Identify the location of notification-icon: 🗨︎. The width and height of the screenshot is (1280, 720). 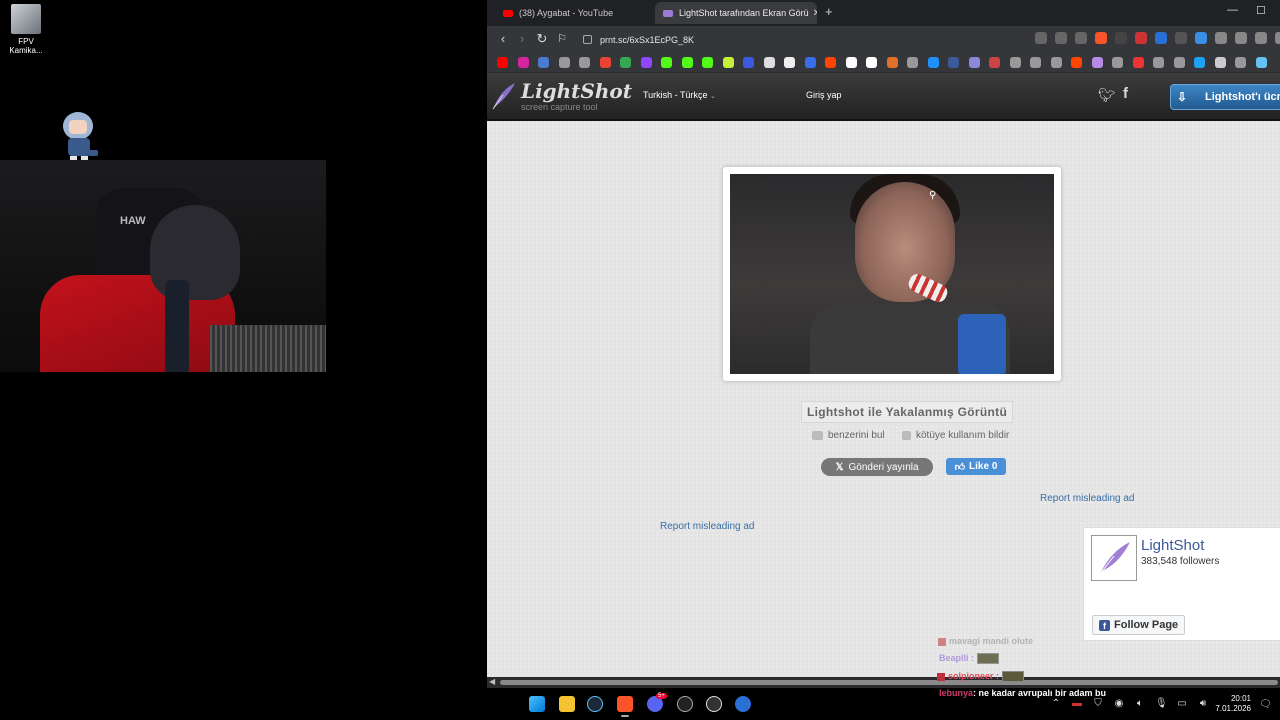
(1265, 704).